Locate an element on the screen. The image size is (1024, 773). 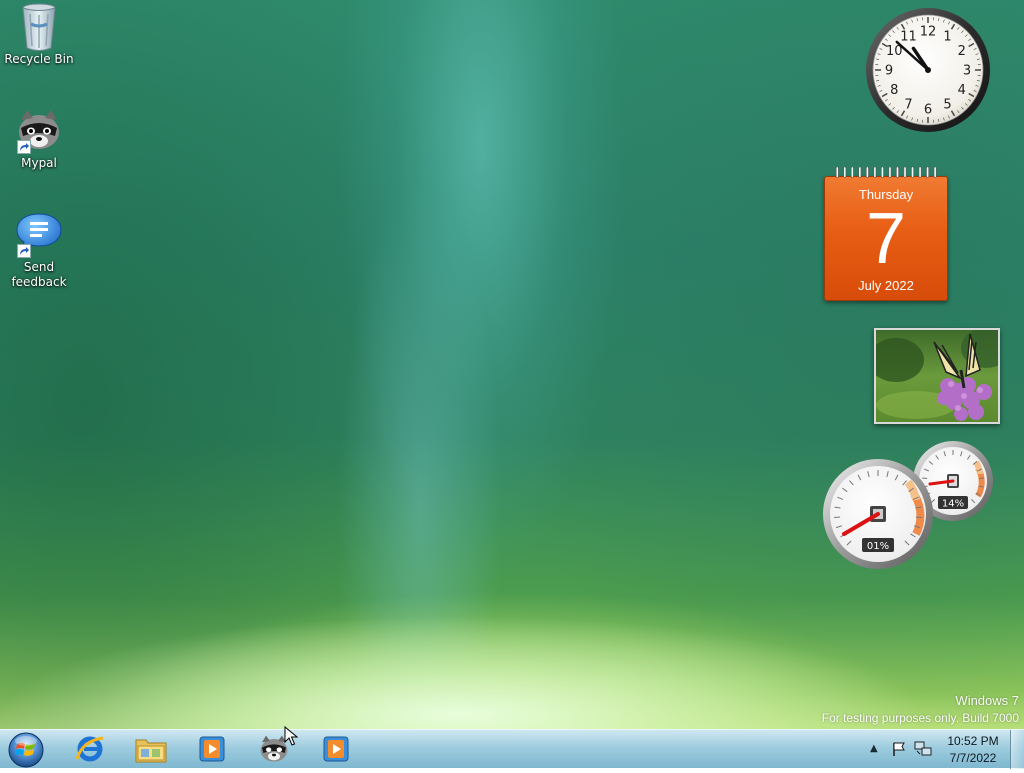
recycle-bin-label: Recycle Bin is located at coordinates (39, 59).